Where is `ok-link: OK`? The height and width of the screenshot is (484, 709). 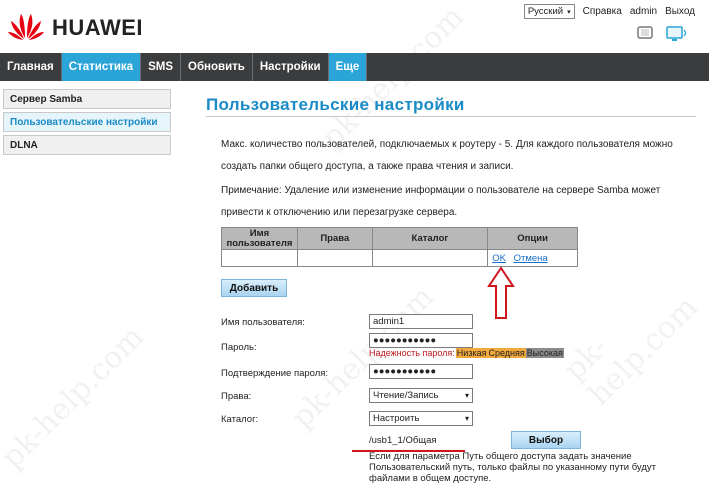
ok-link: OK is located at coordinates (499, 258).